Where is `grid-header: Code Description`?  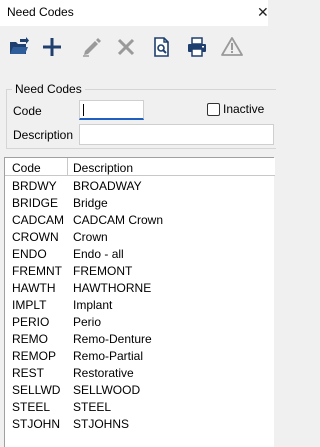 grid-header: Code Description is located at coordinates (140, 167).